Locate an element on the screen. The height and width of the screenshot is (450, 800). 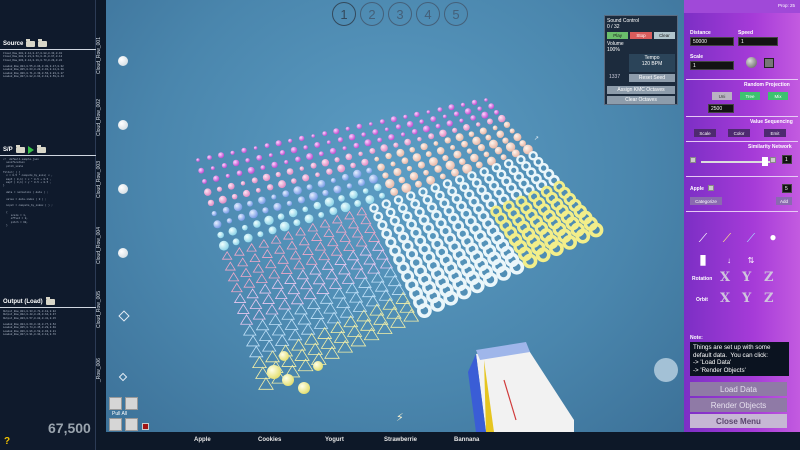
projection-mix-button: Mix is located at coordinates (778, 96).